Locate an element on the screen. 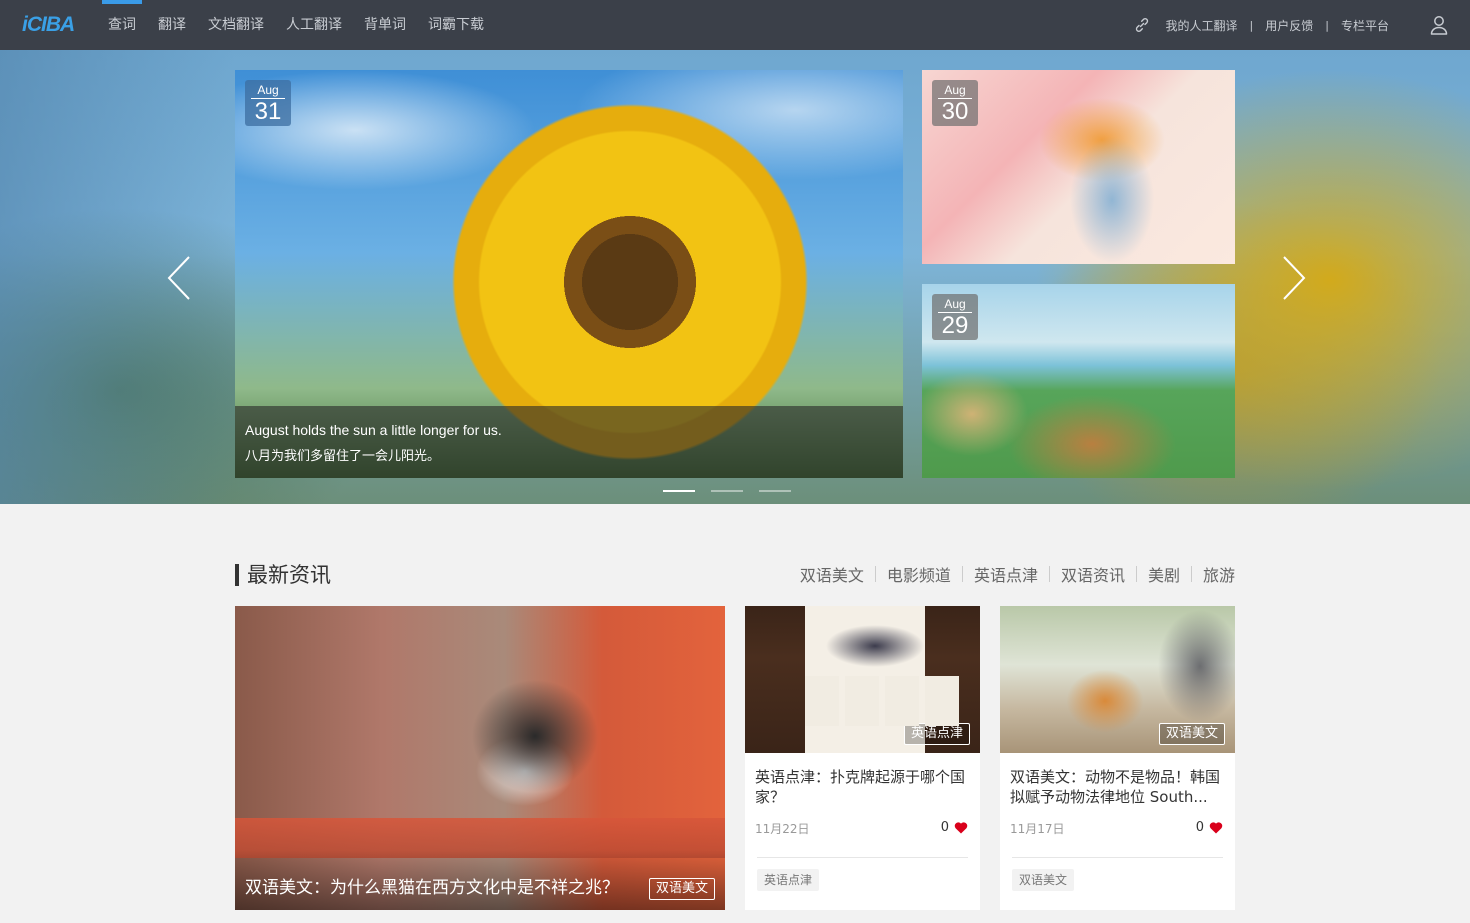 The height and width of the screenshot is (923, 1470). side-daily-card: Aug 29 is located at coordinates (1078, 381).